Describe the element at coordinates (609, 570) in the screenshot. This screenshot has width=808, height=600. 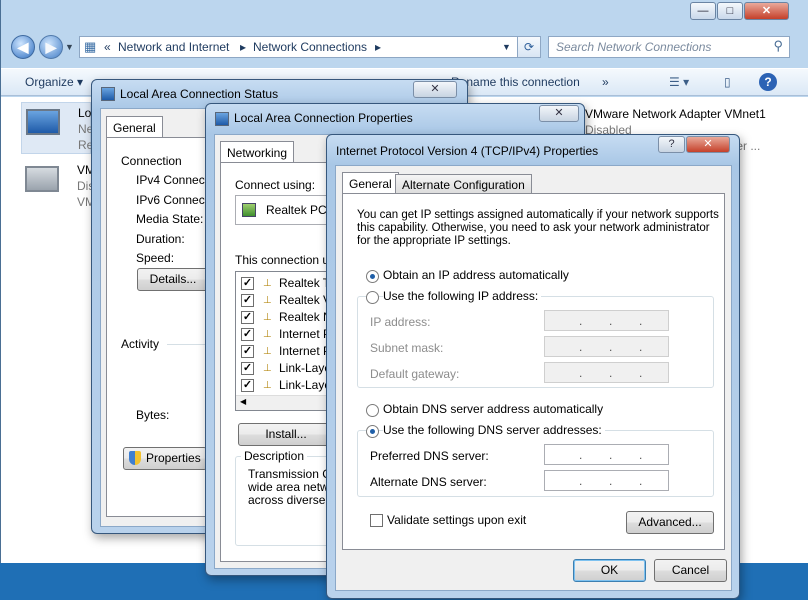
I see `ok-button: OK` at that location.